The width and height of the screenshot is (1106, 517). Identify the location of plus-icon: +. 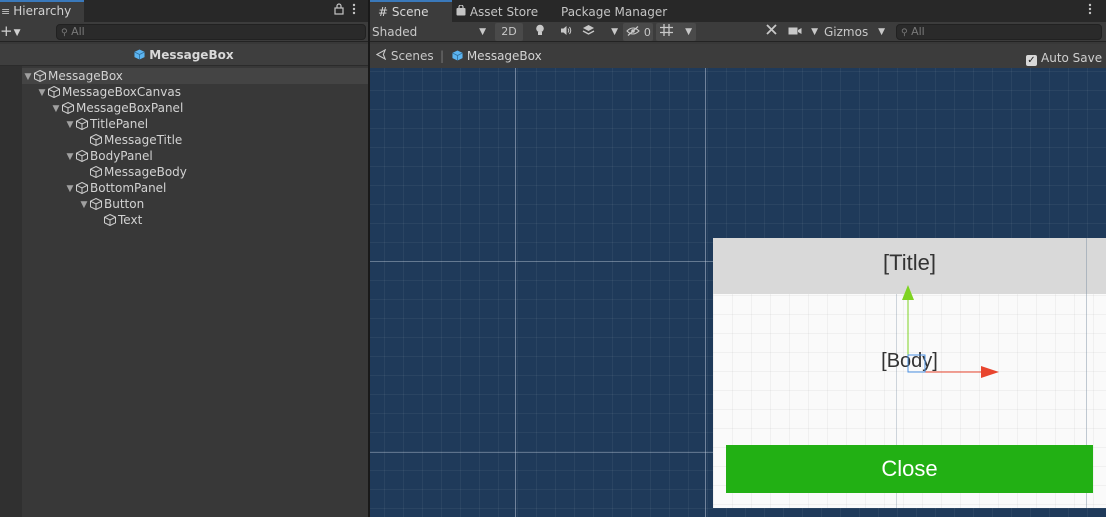
(6, 31).